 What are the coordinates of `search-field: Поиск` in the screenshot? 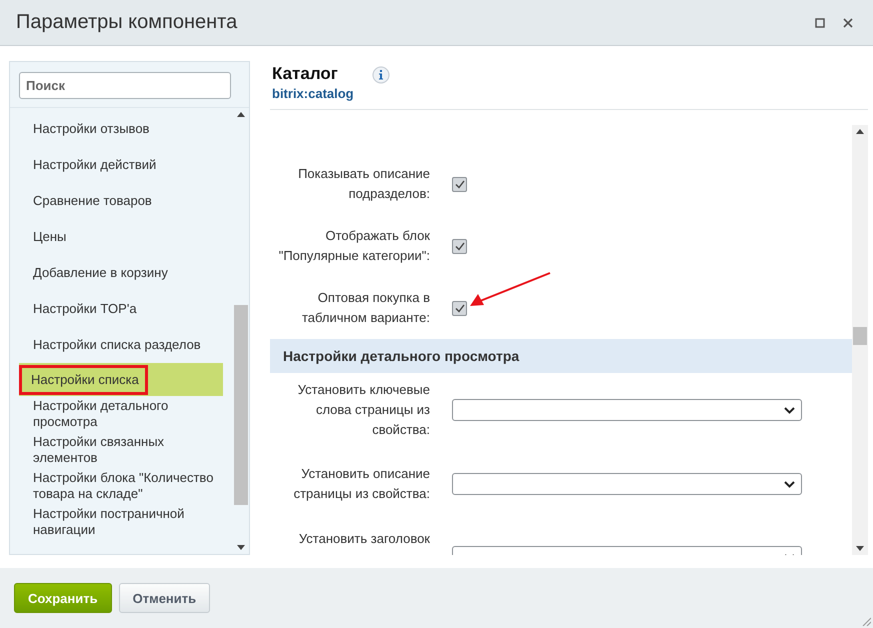 It's located at (125, 85).